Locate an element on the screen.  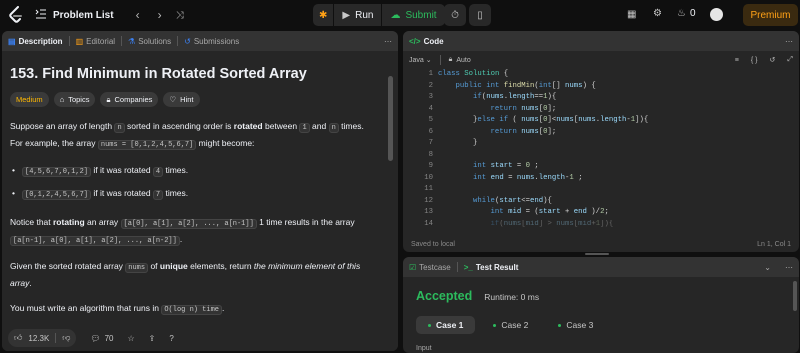
case-tab-2: Case 2 is located at coordinates (510, 325).